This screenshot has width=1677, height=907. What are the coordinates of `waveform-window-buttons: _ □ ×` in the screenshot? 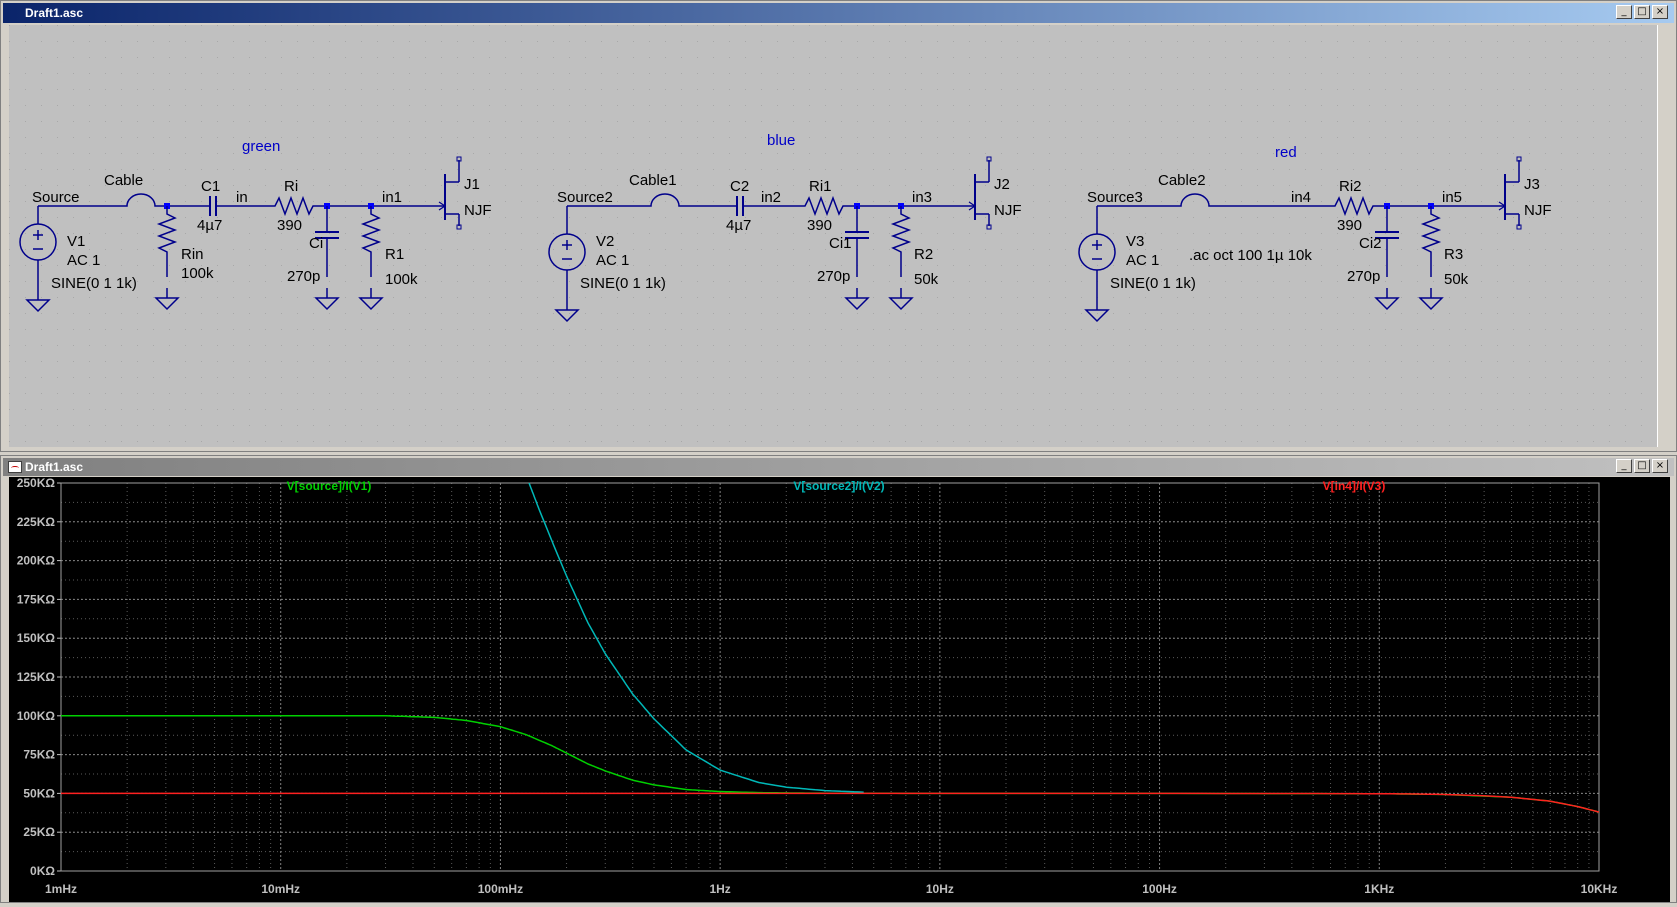 It's located at (1642, 466).